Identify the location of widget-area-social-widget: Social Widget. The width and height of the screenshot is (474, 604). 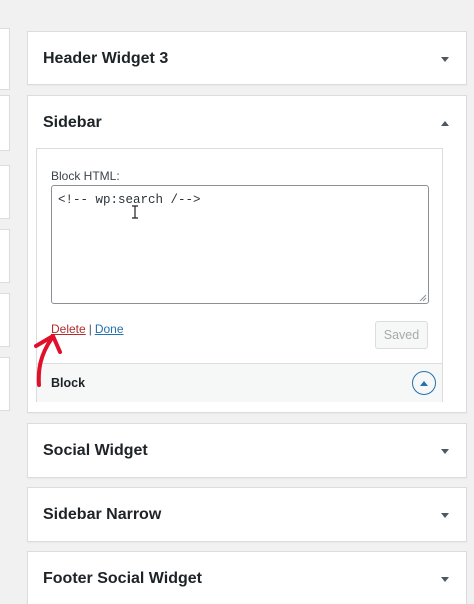
(247, 450).